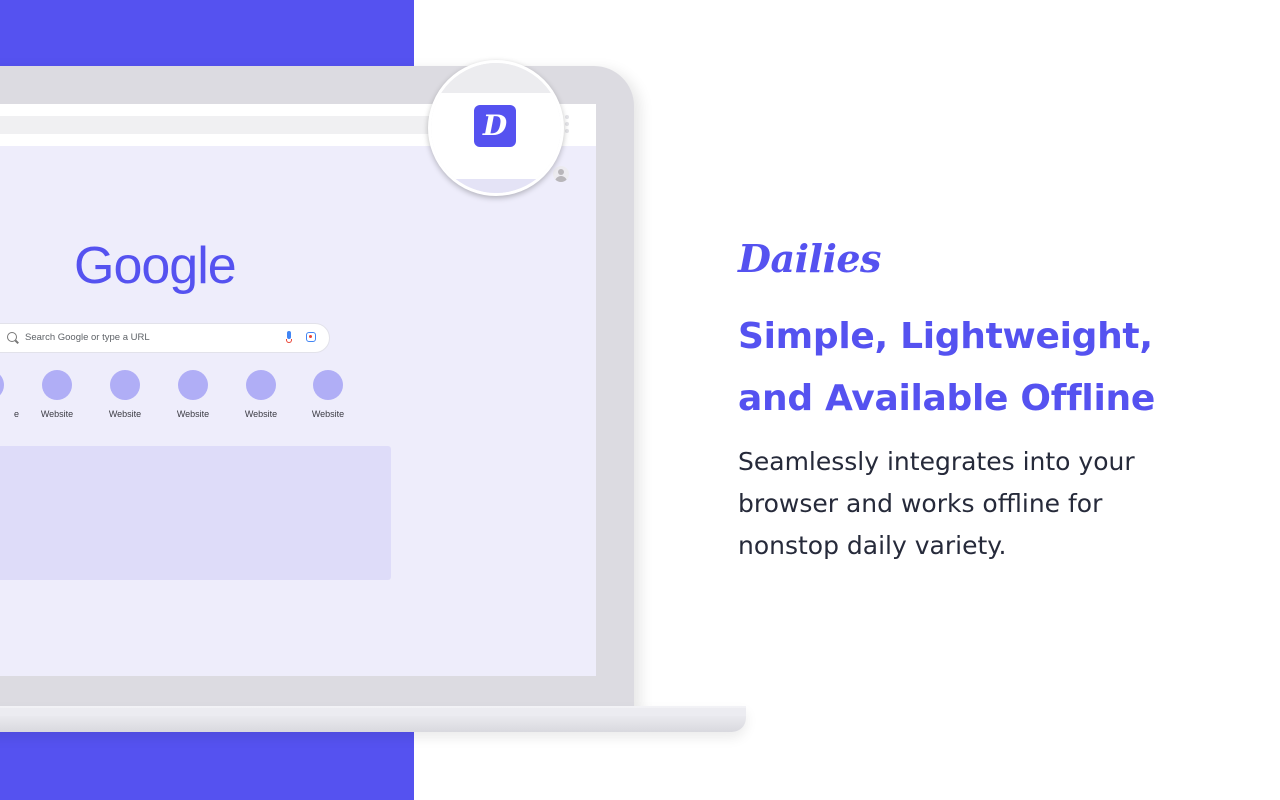 The height and width of the screenshot is (800, 1280). Describe the element at coordinates (311, 337) in the screenshot. I see `camera-search-icon` at that location.